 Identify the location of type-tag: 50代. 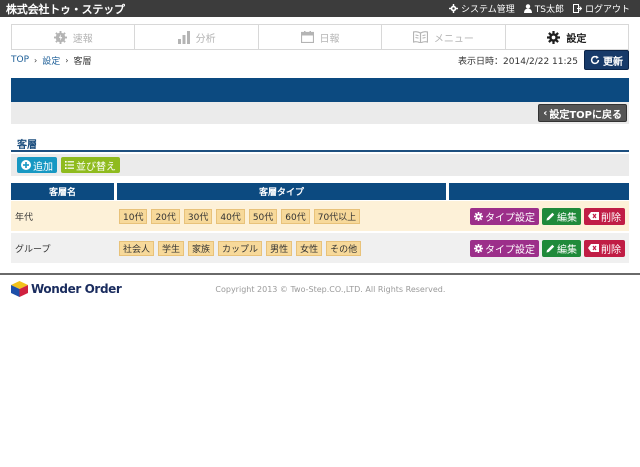
(263, 216).